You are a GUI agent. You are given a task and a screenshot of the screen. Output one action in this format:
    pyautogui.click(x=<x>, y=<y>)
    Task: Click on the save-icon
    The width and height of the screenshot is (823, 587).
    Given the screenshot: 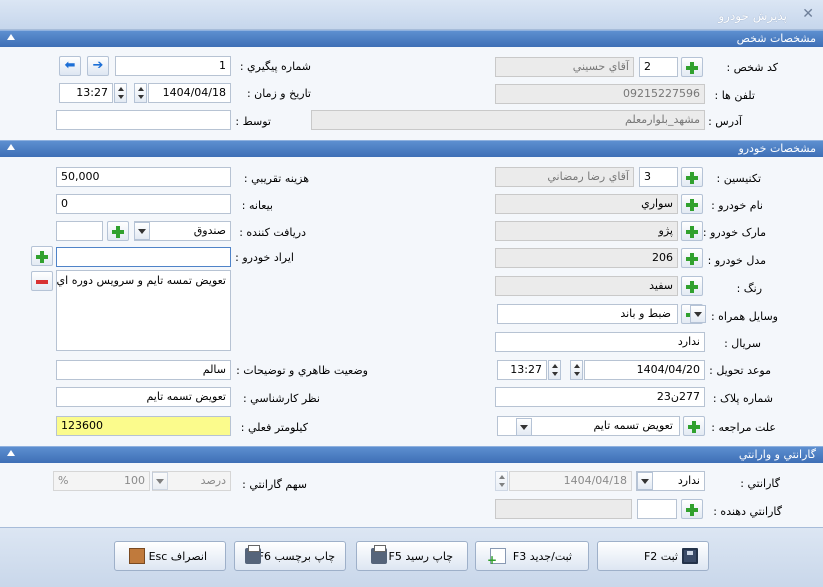 What is the action you would take?
    pyautogui.click(x=690, y=556)
    